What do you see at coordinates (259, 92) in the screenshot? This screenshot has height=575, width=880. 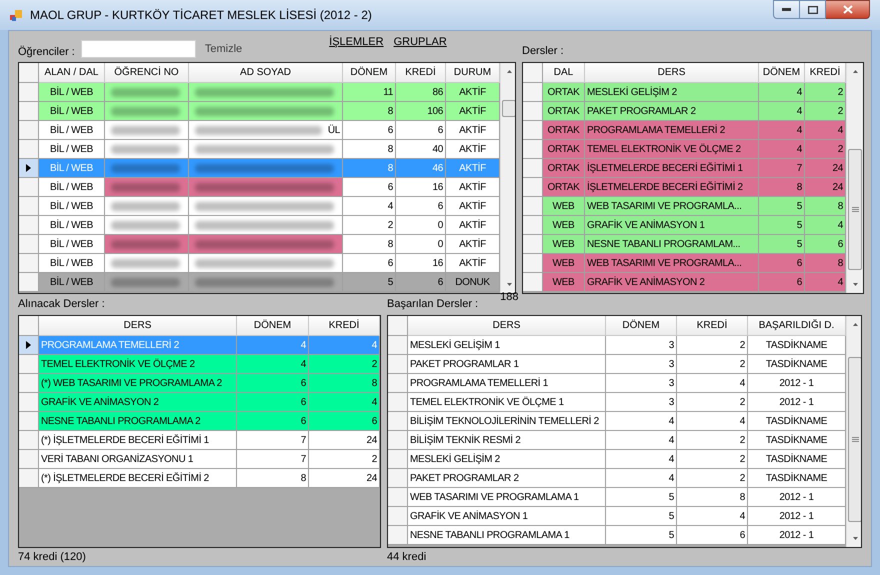 I see `table-row: BİL / WEB 11 86 AKTİF` at bounding box center [259, 92].